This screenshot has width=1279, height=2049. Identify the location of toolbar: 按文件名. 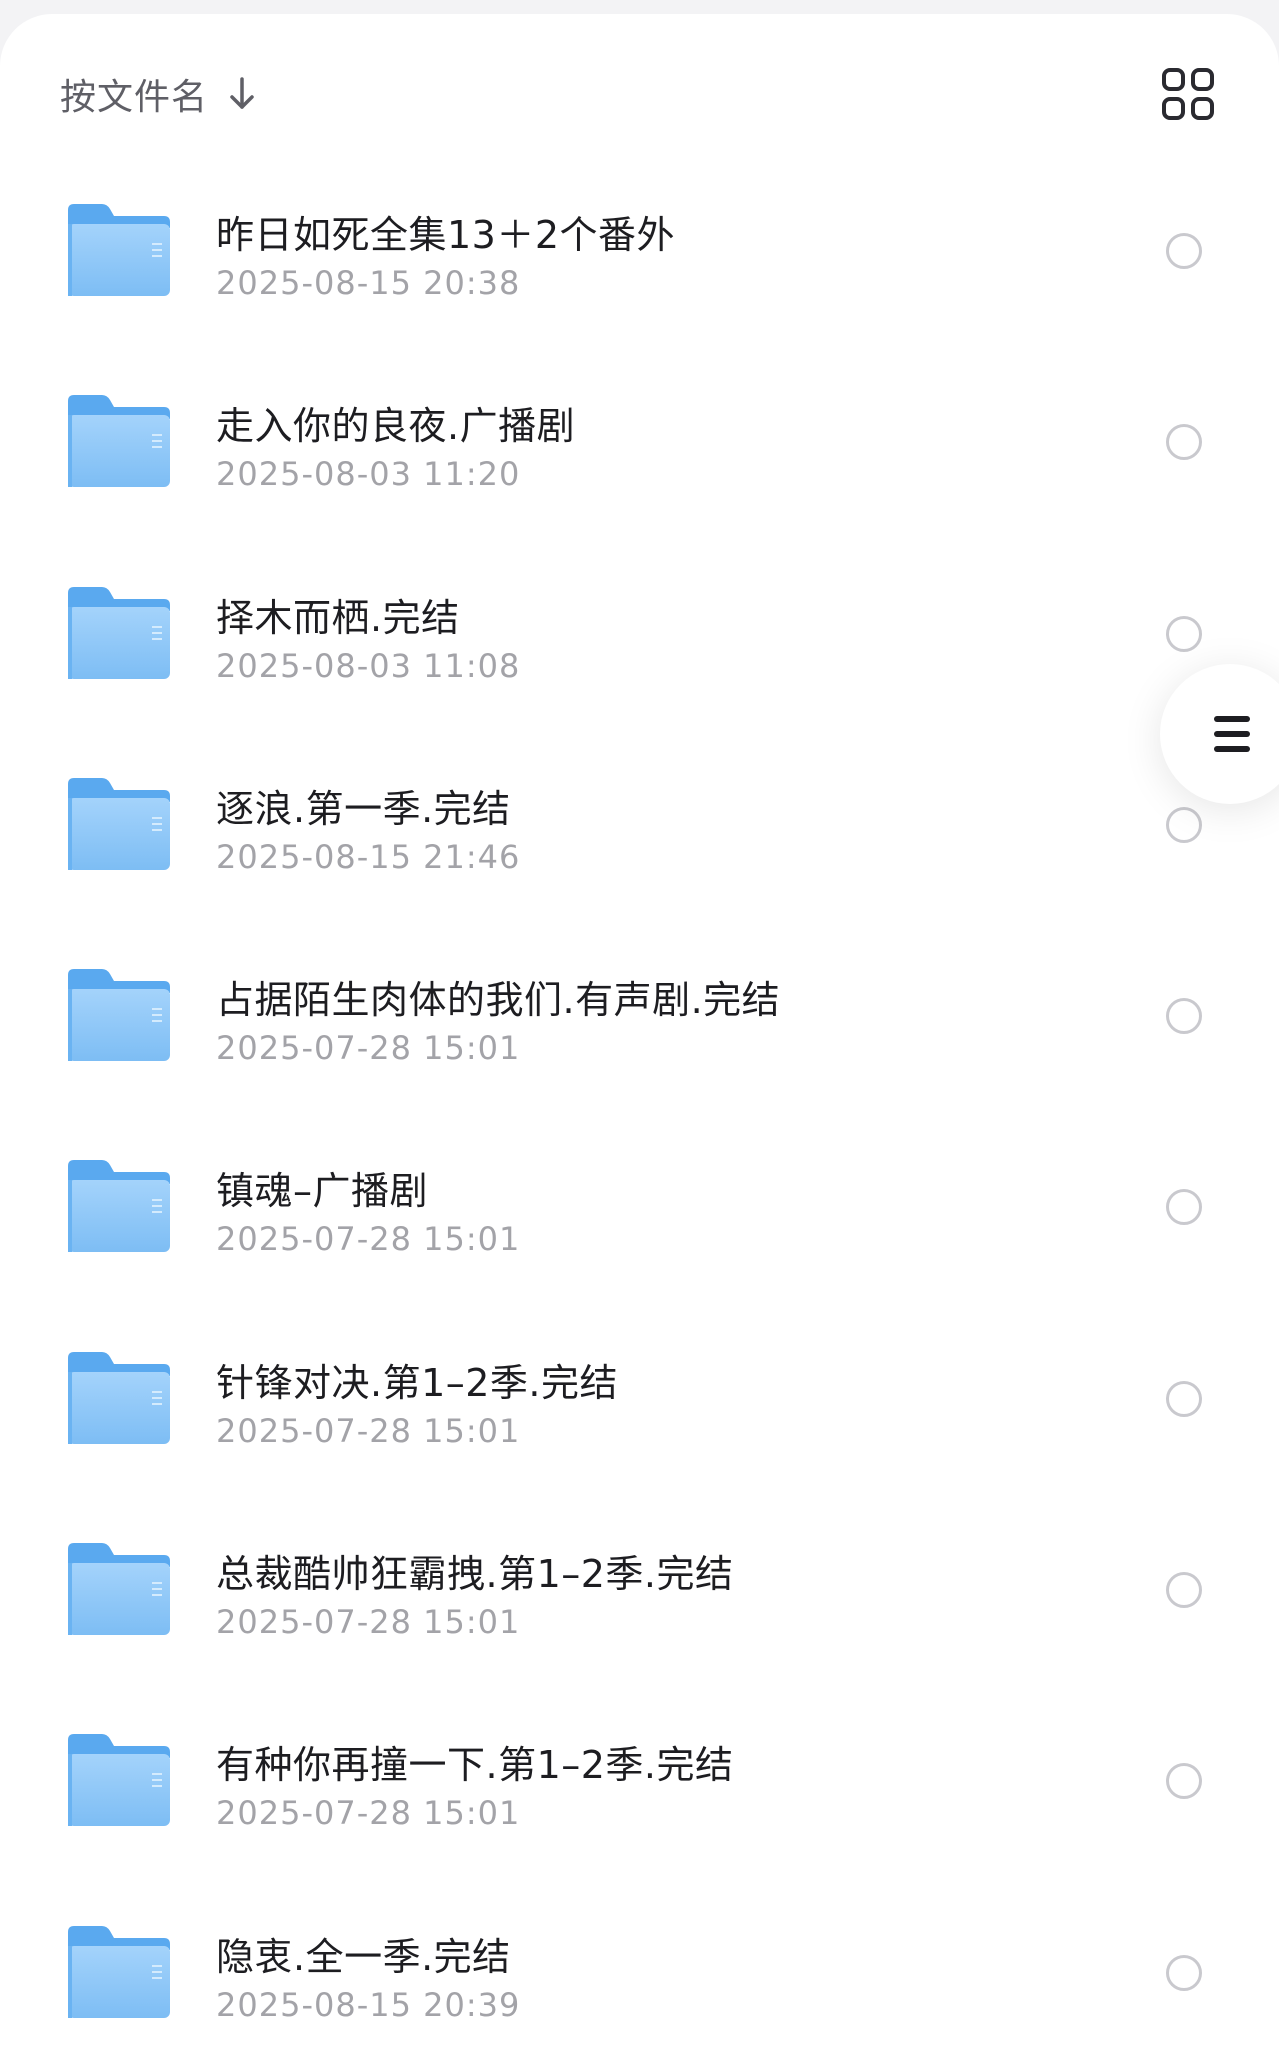
(639, 89).